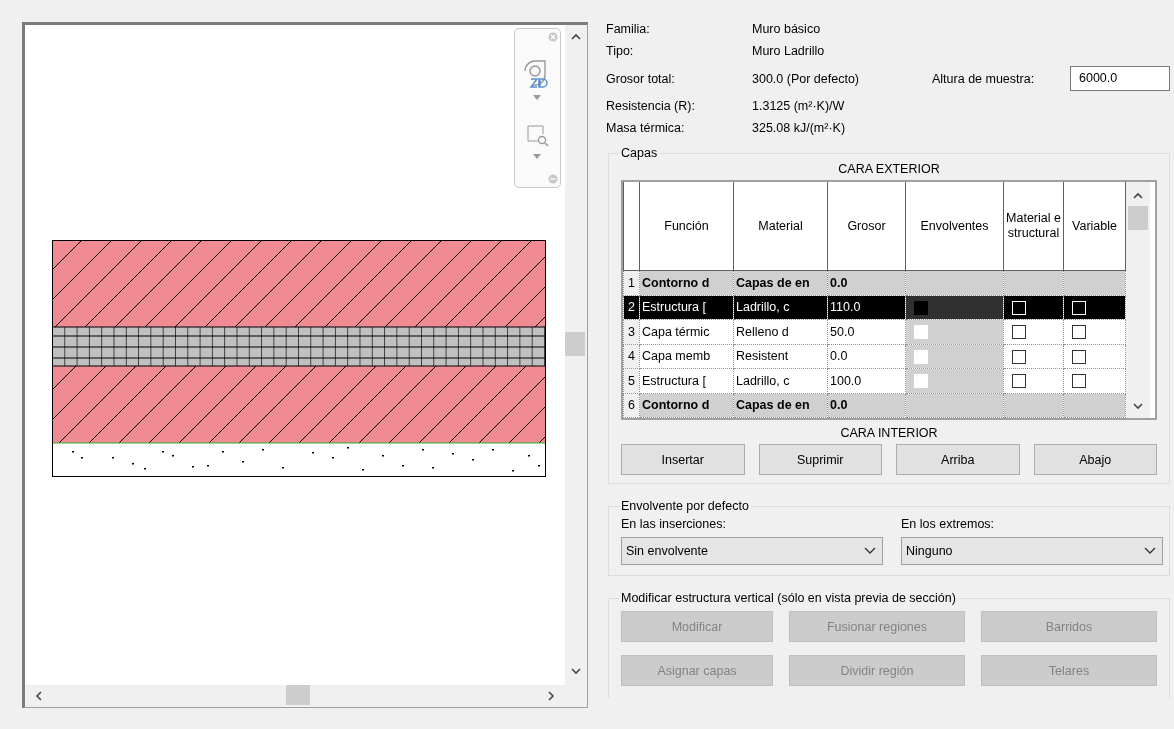 Image resolution: width=1174 pixels, height=729 pixels. I want to click on row-number: 3, so click(631, 332).